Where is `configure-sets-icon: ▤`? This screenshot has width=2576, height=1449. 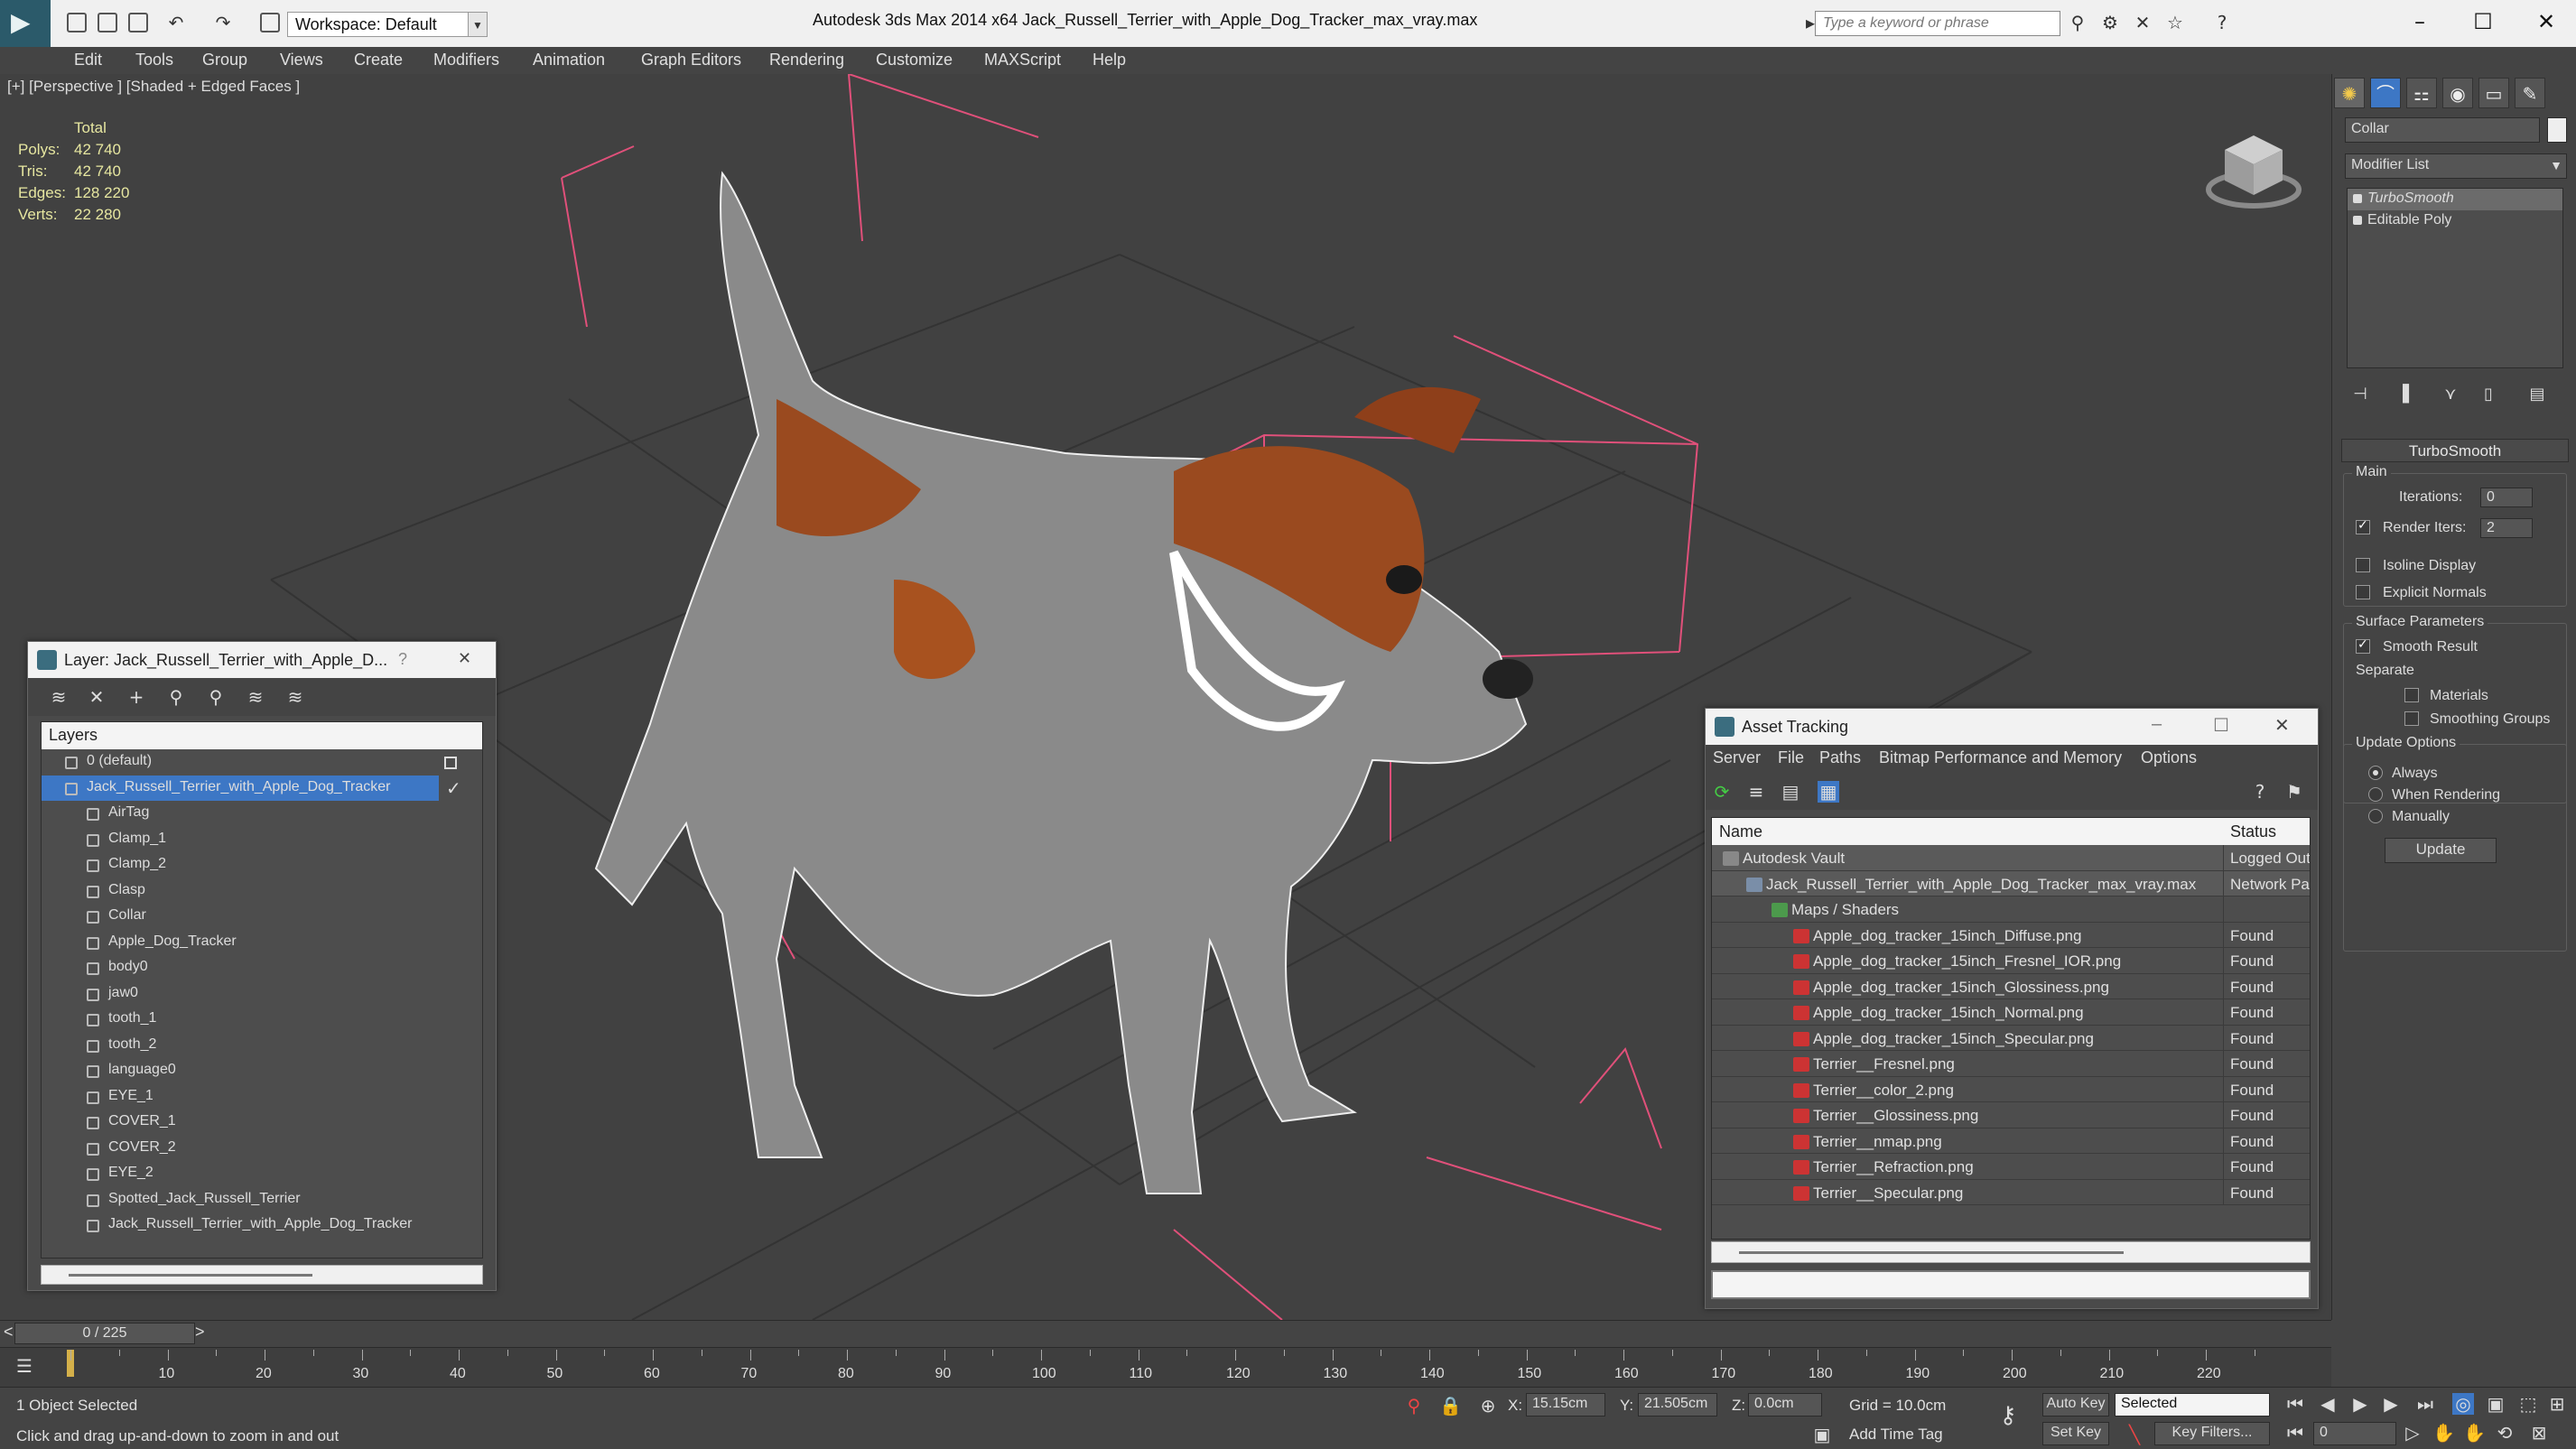 configure-sets-icon: ▤ is located at coordinates (2537, 394).